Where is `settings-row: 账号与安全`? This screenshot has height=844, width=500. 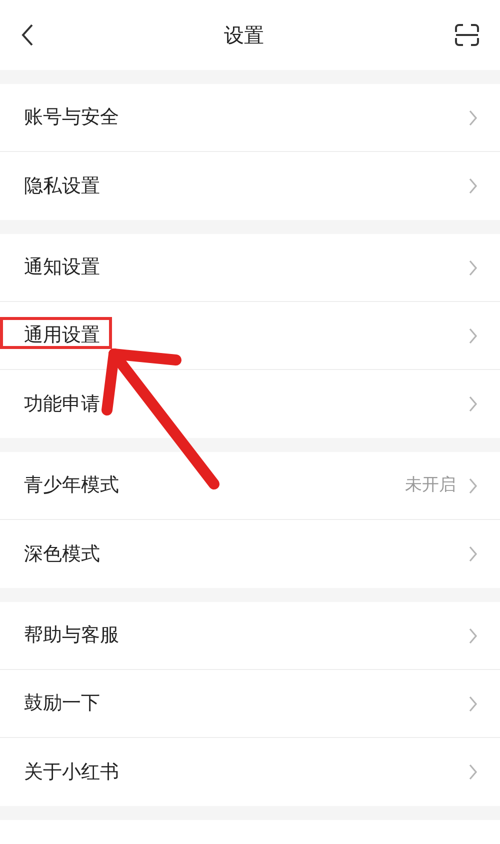
settings-row: 账号与安全 is located at coordinates (250, 118).